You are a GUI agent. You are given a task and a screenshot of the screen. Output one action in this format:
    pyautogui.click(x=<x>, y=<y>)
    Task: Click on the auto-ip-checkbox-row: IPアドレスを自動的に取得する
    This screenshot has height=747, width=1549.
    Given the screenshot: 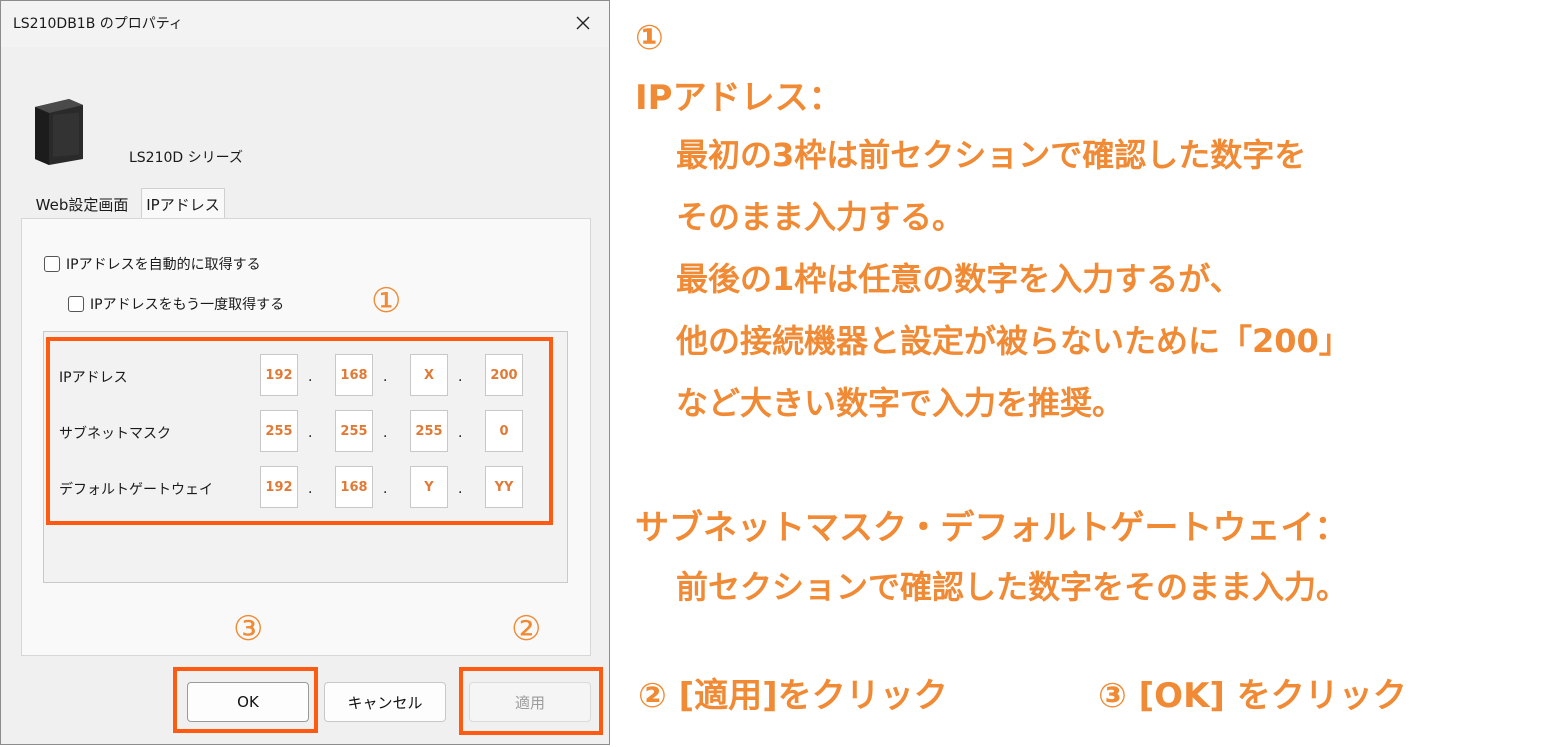 What is the action you would take?
    pyautogui.click(x=152, y=264)
    